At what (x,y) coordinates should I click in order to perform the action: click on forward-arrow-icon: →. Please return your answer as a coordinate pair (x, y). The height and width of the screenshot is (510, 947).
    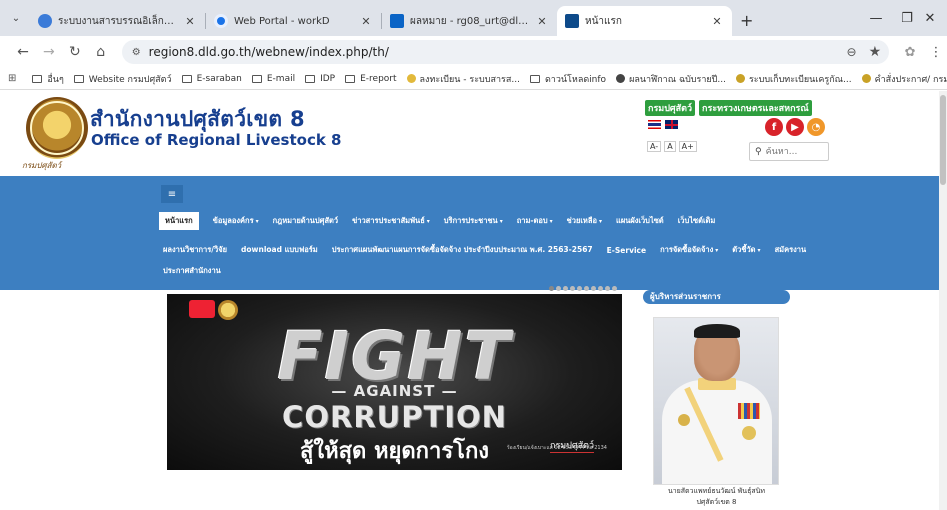
    Looking at the image, I should click on (49, 52).